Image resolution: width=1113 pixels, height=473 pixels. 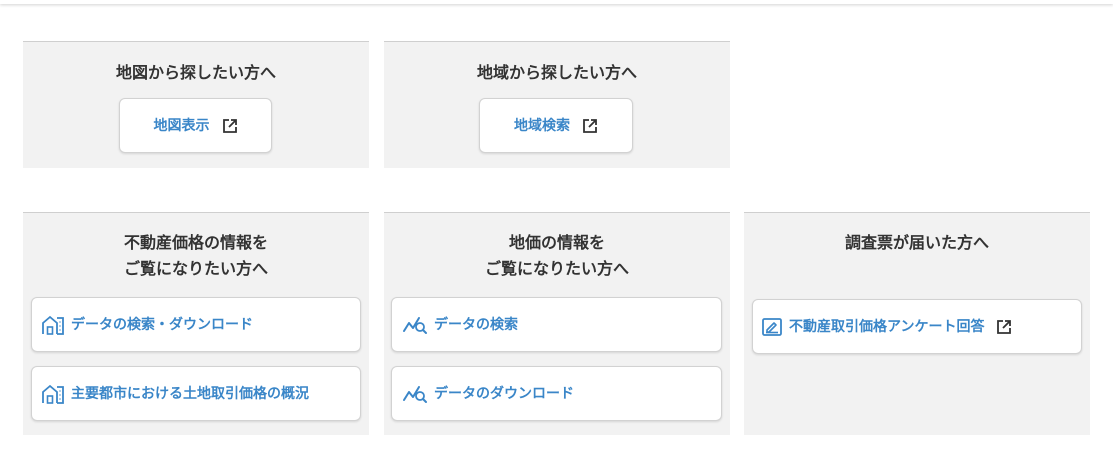 What do you see at coordinates (504, 393) in the screenshot?
I see `landprice-data-download-label: データのダウンロード` at bounding box center [504, 393].